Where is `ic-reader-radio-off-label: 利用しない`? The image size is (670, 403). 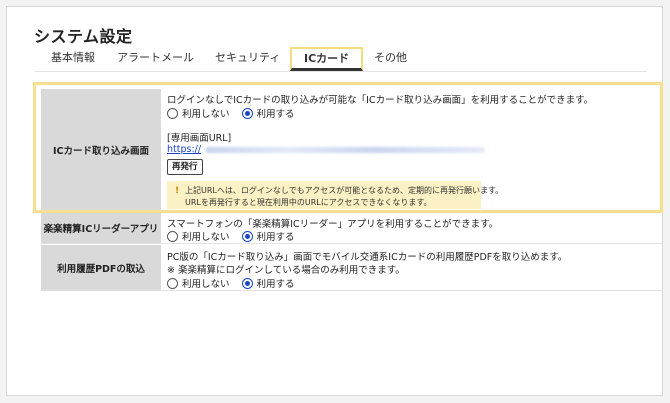 ic-reader-radio-off-label: 利用しない is located at coordinates (206, 237).